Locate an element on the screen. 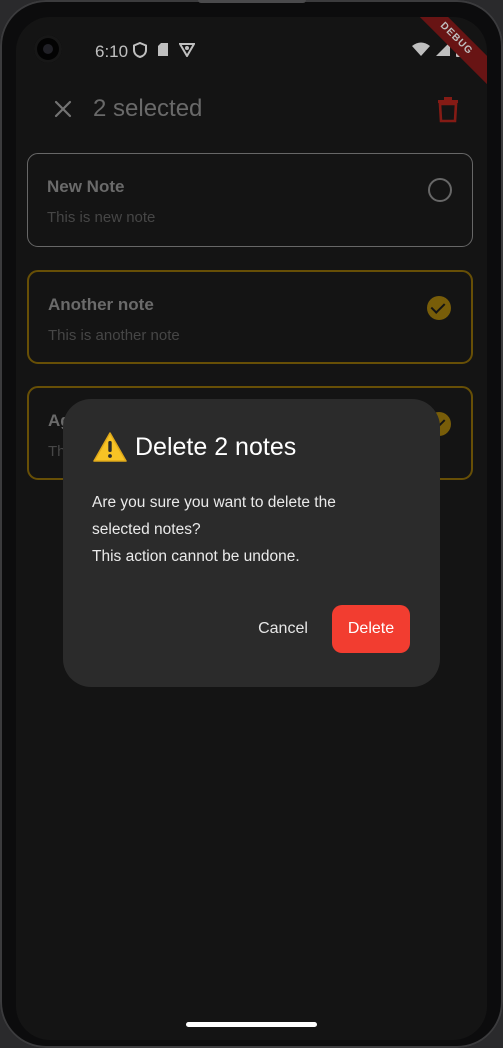 This screenshot has height=1048, width=503. dialog-message-line: Are you sure you want to delete the is located at coordinates (214, 502).